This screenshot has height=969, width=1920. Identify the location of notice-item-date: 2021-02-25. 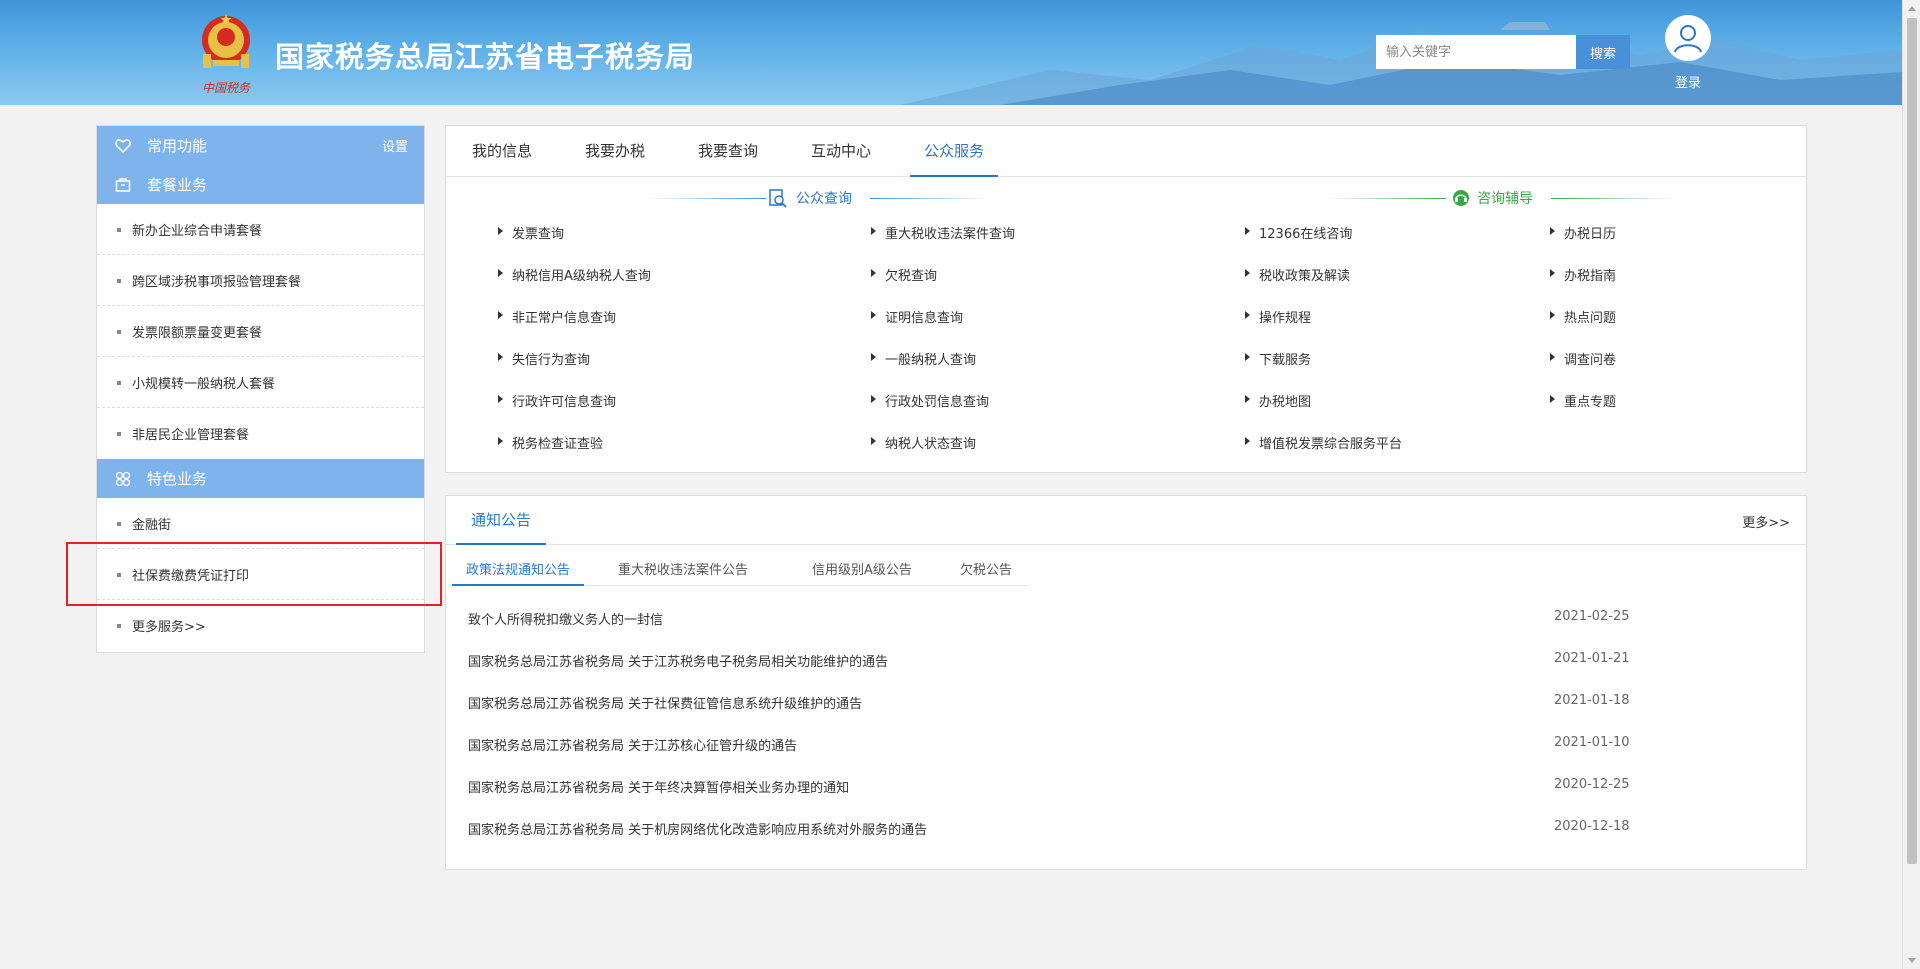
(1592, 616).